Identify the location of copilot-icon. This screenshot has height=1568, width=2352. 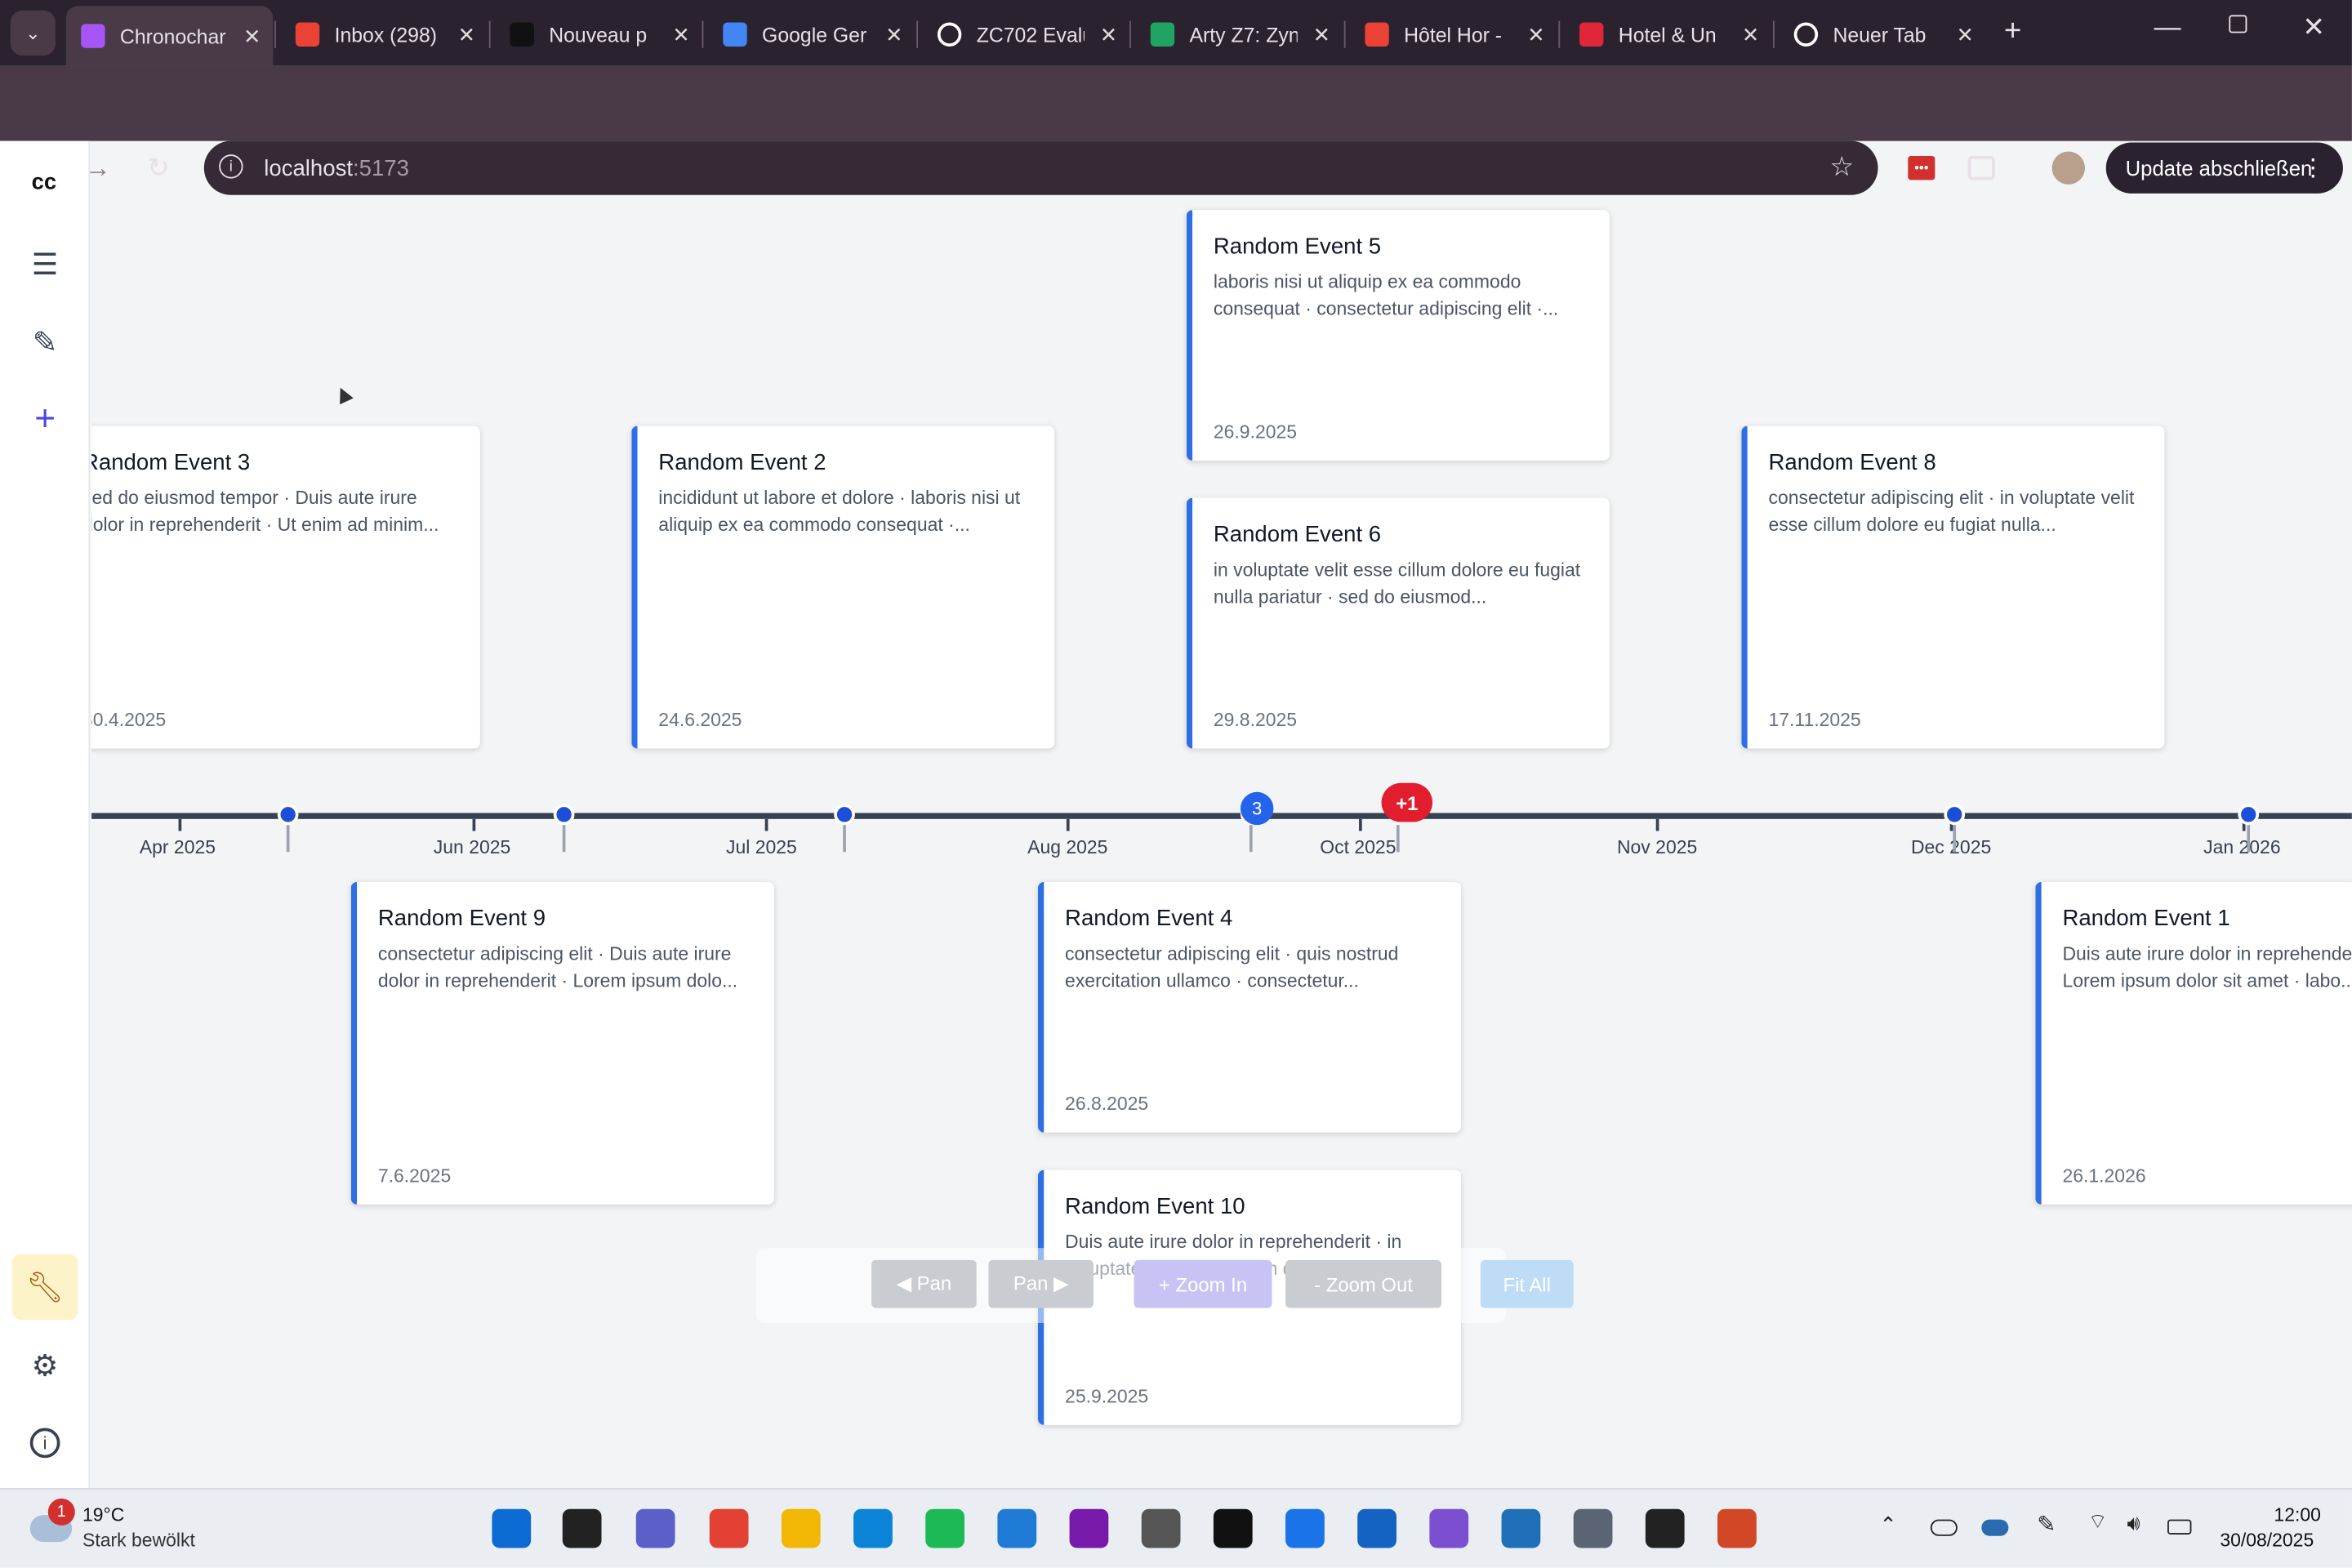
(1305, 1528).